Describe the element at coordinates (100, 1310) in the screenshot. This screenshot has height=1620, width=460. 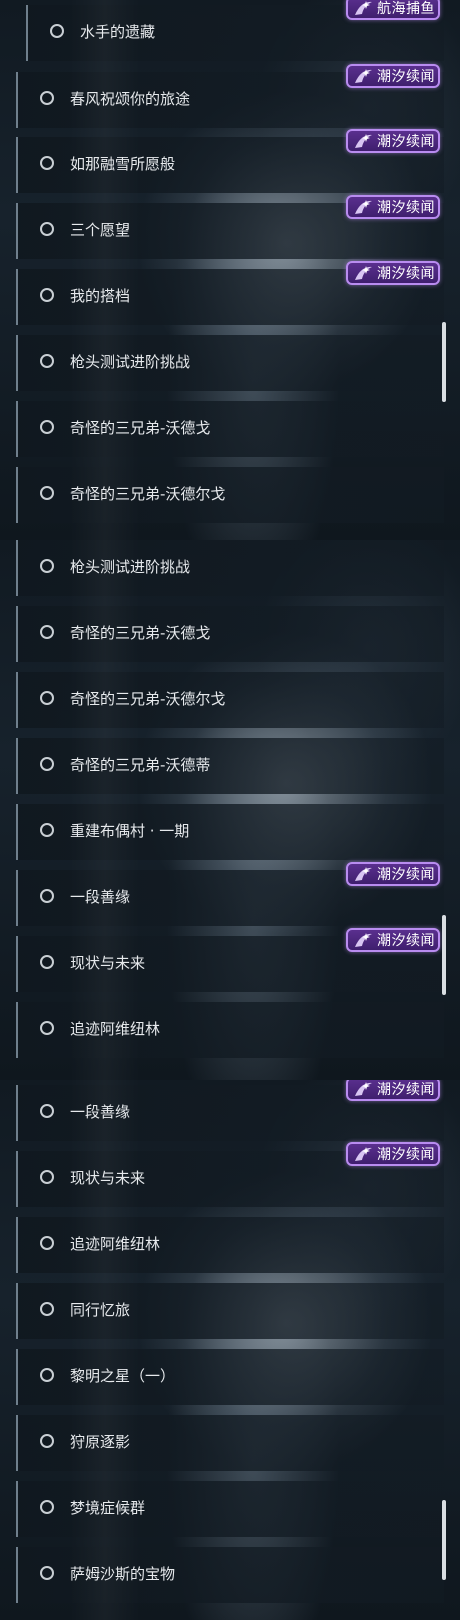
I see `quest-title: 同行忆旅` at that location.